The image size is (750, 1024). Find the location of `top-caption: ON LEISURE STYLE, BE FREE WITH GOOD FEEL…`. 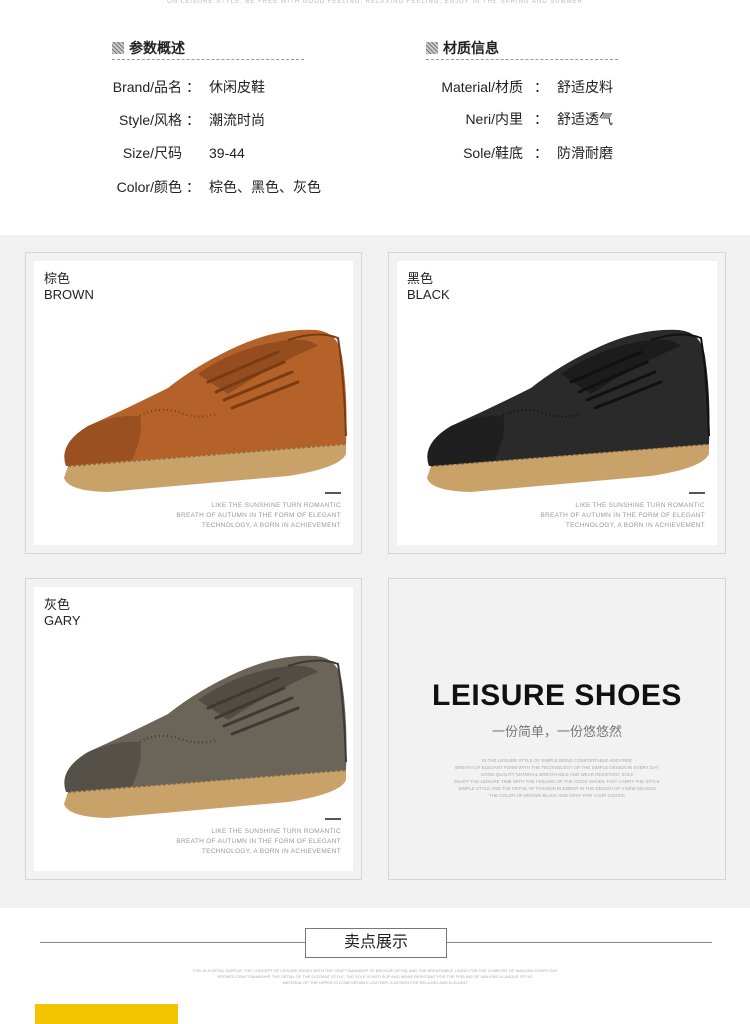

top-caption: ON LEISURE STYLE, BE FREE WITH GOOD FEEL… is located at coordinates (375, 2).